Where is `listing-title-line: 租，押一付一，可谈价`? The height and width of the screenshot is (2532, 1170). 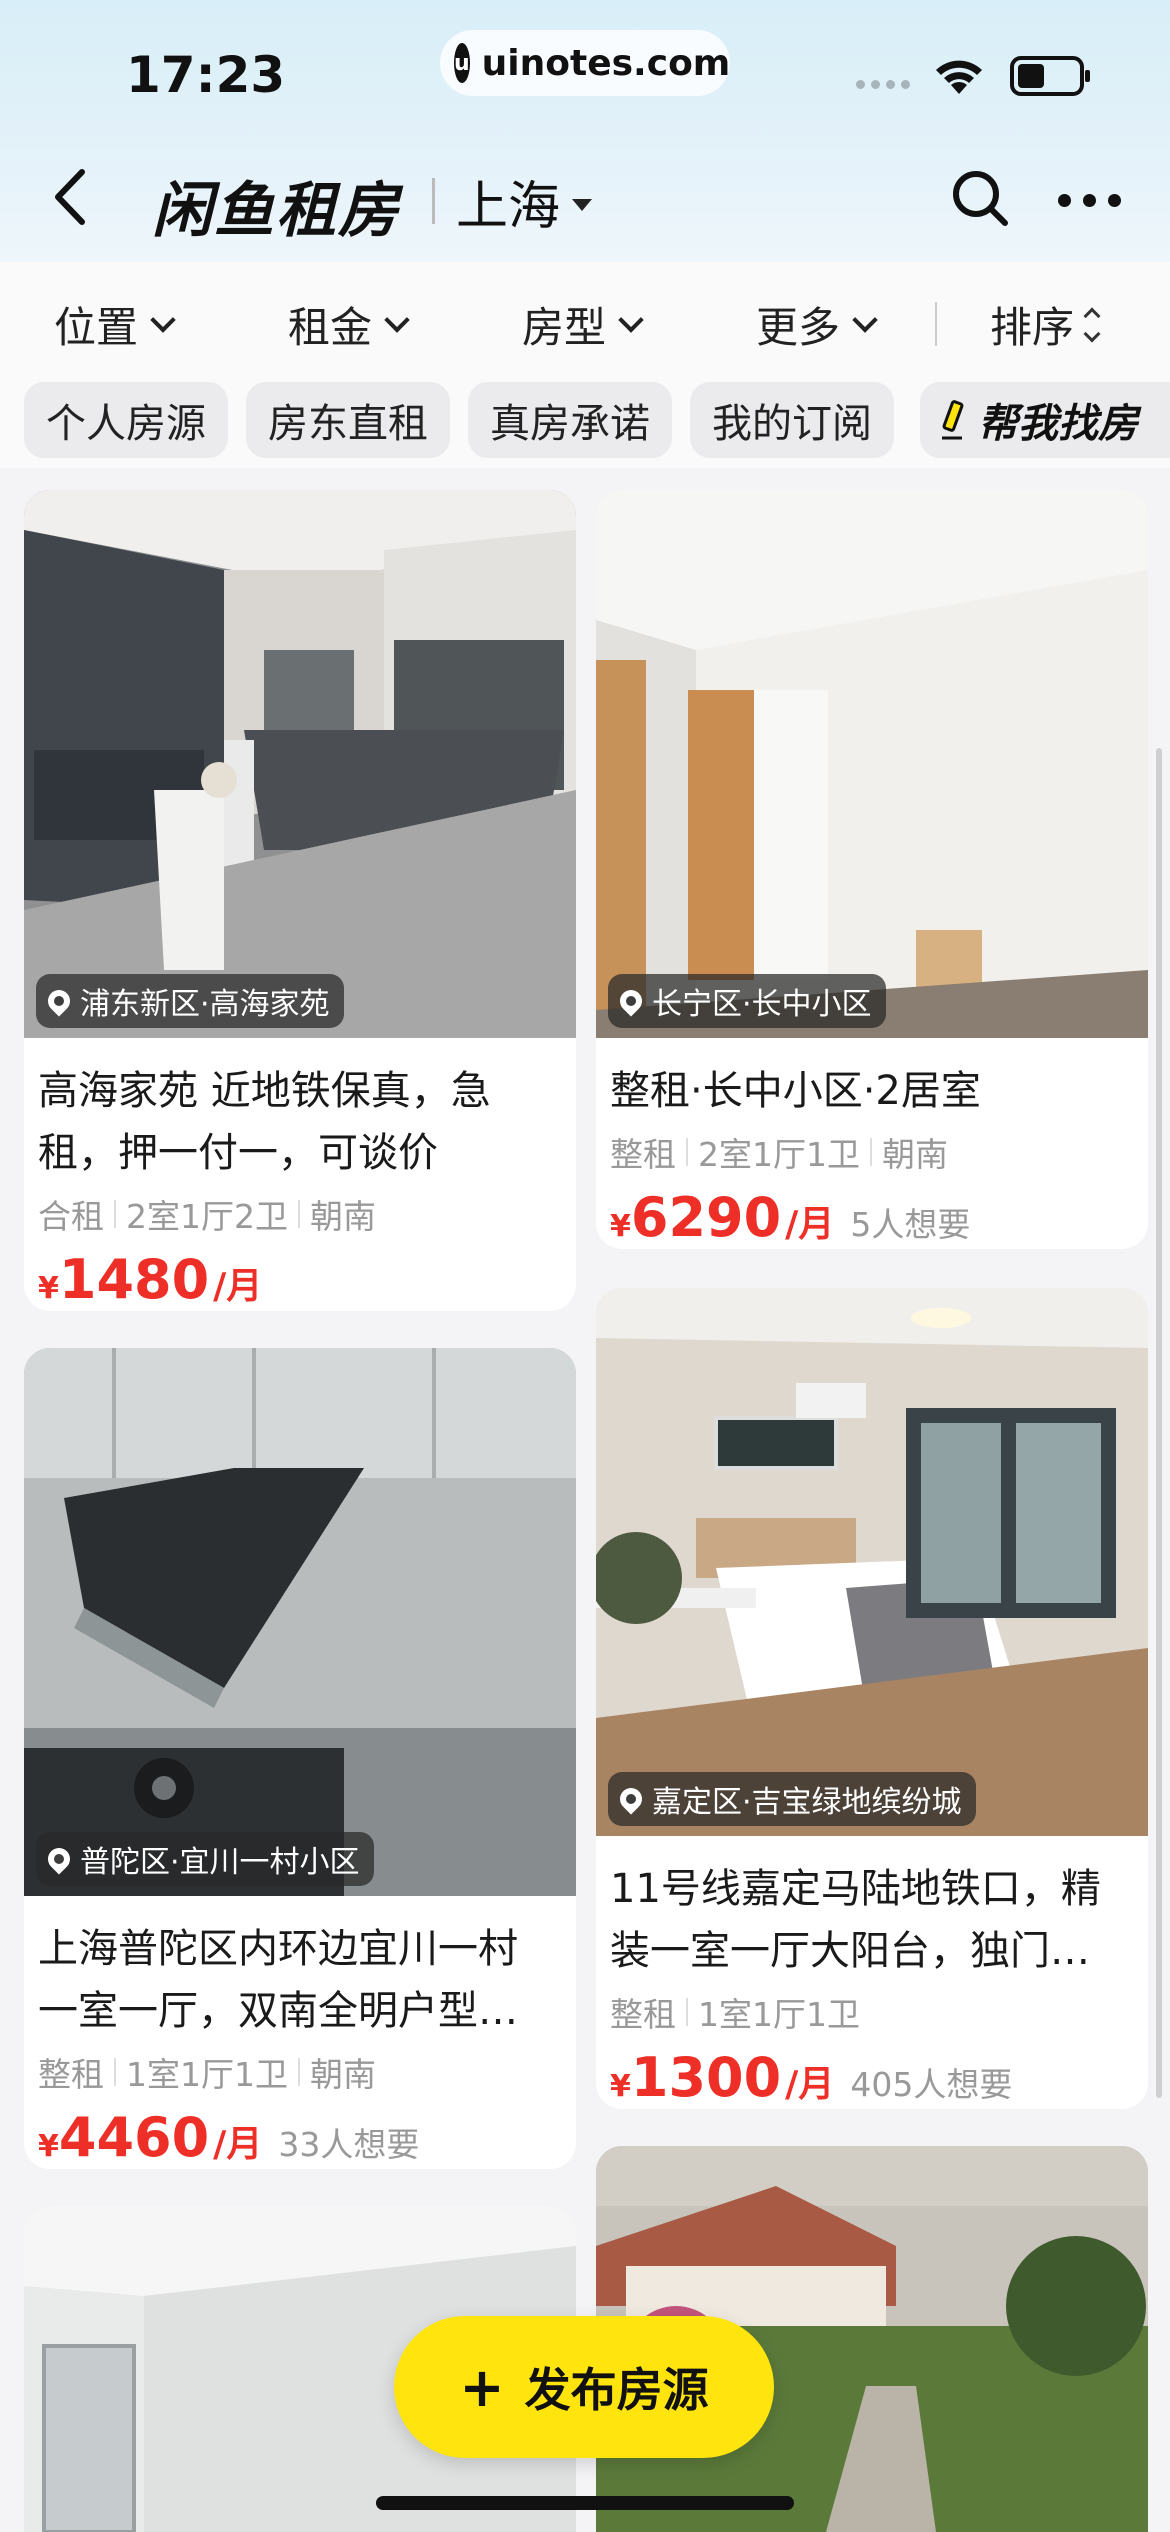
listing-title-line: 租，押一付一，可谈价 is located at coordinates (238, 1153).